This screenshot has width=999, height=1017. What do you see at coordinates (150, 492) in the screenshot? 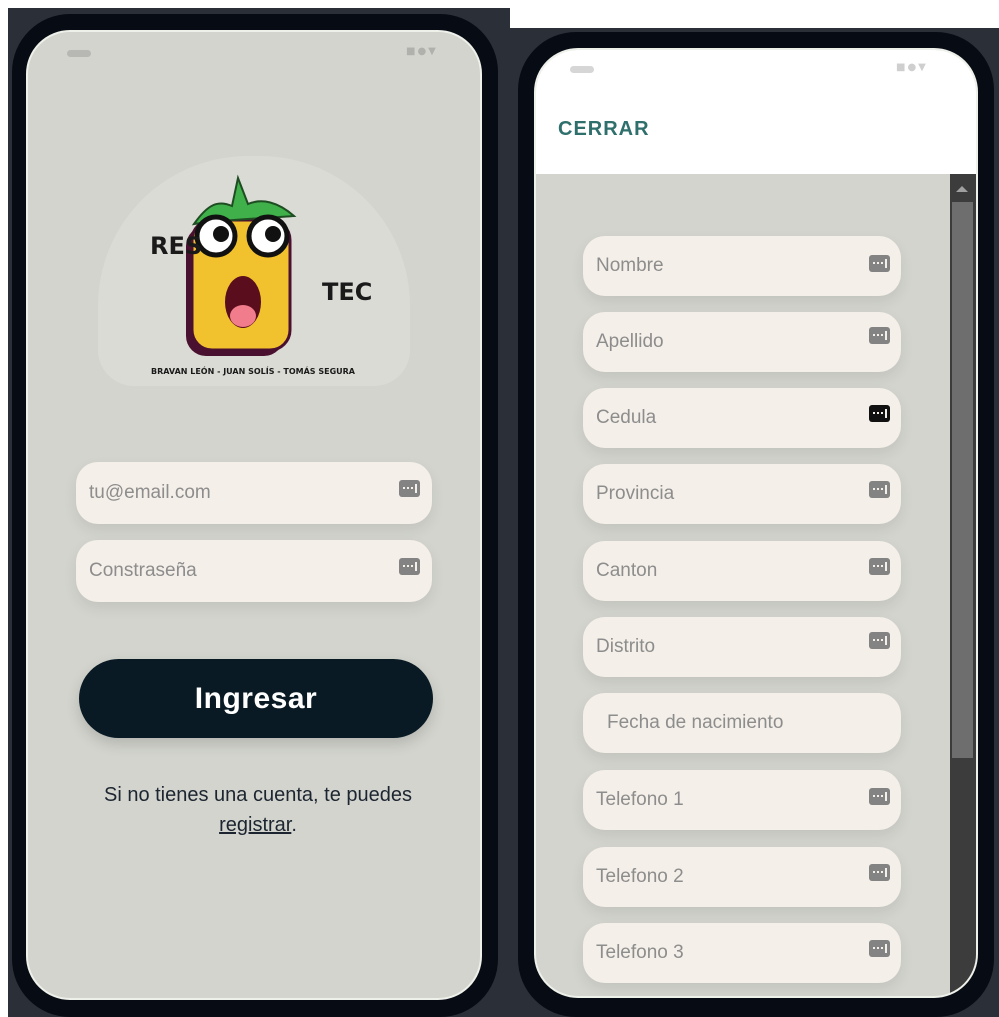
I see `email-placeholder: tu@email.com` at bounding box center [150, 492].